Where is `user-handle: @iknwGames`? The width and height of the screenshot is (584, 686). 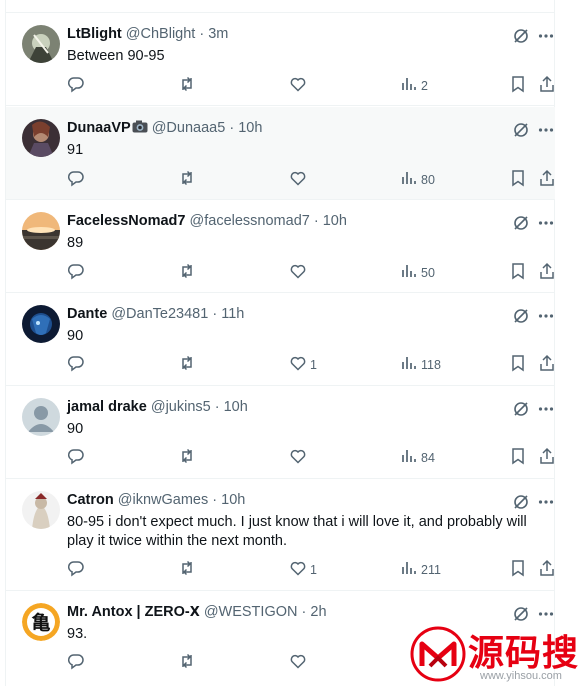 user-handle: @iknwGames is located at coordinates (163, 500).